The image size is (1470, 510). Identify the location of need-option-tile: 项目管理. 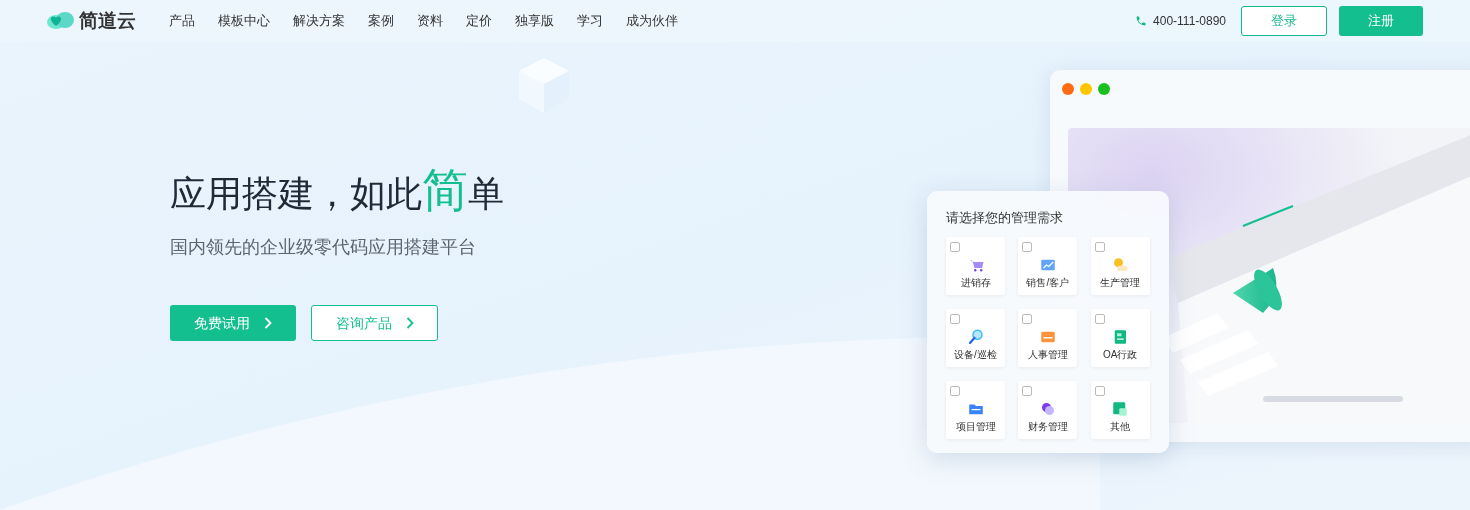
(975, 410).